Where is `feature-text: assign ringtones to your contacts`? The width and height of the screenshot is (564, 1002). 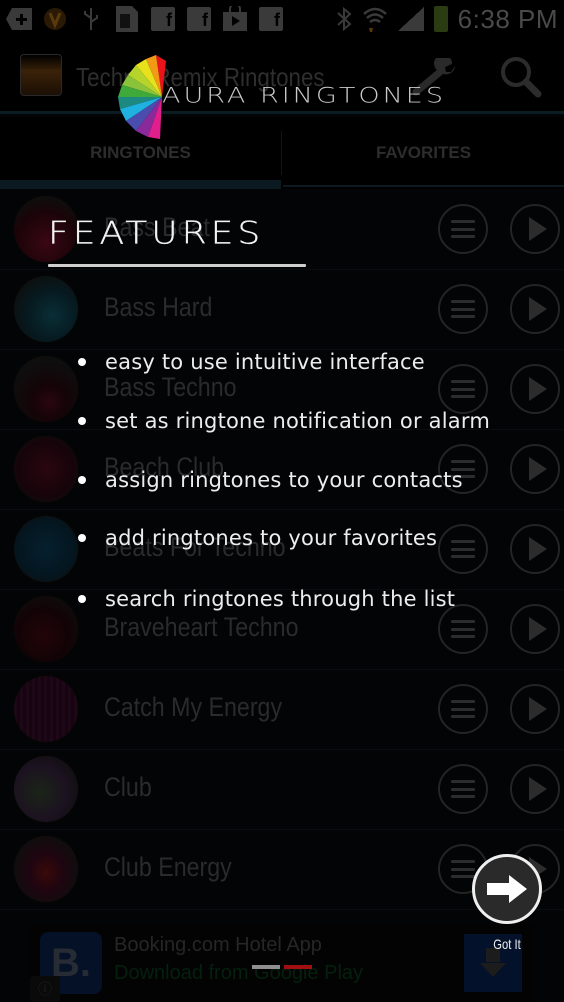
feature-text: assign ringtones to your contacts is located at coordinates (284, 480).